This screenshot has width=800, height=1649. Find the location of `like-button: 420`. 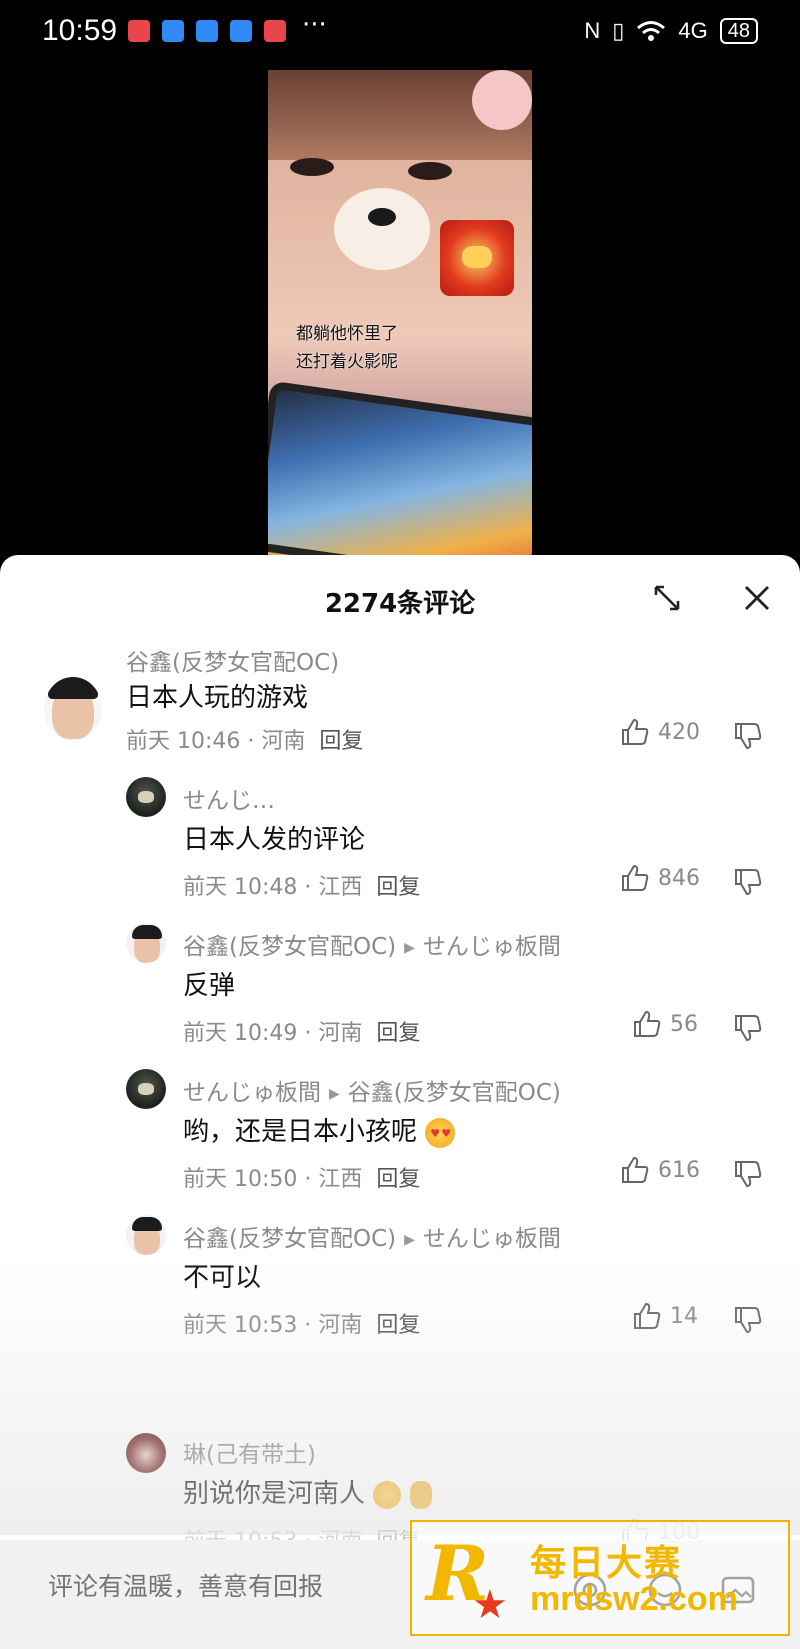

like-button: 420 is located at coordinates (660, 732).